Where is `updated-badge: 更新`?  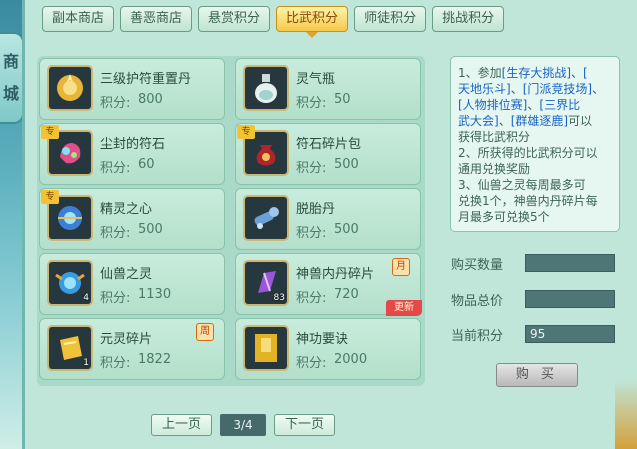 updated-badge: 更新 is located at coordinates (404, 308).